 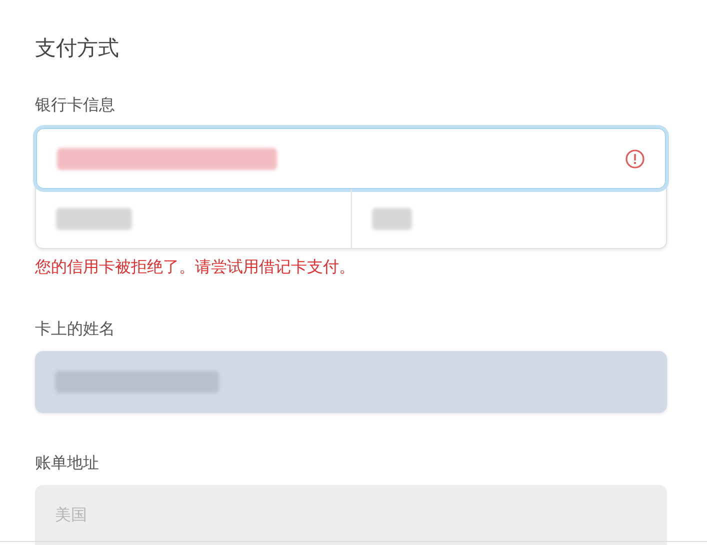 I want to click on error-message: 您的信用卡被拒绝了。请尝试用借记卡支付。, so click(x=195, y=267).